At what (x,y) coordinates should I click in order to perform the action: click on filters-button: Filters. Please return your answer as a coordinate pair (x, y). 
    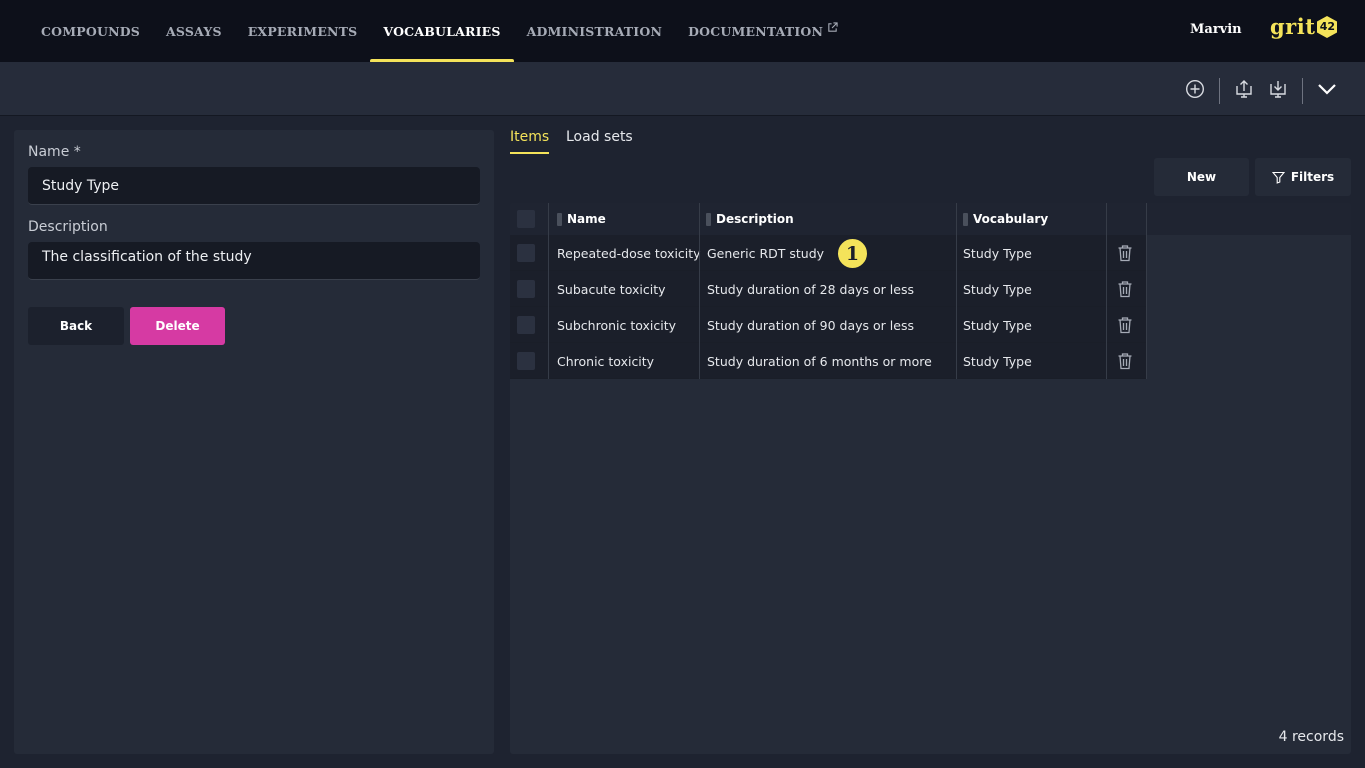
    Looking at the image, I should click on (1303, 177).